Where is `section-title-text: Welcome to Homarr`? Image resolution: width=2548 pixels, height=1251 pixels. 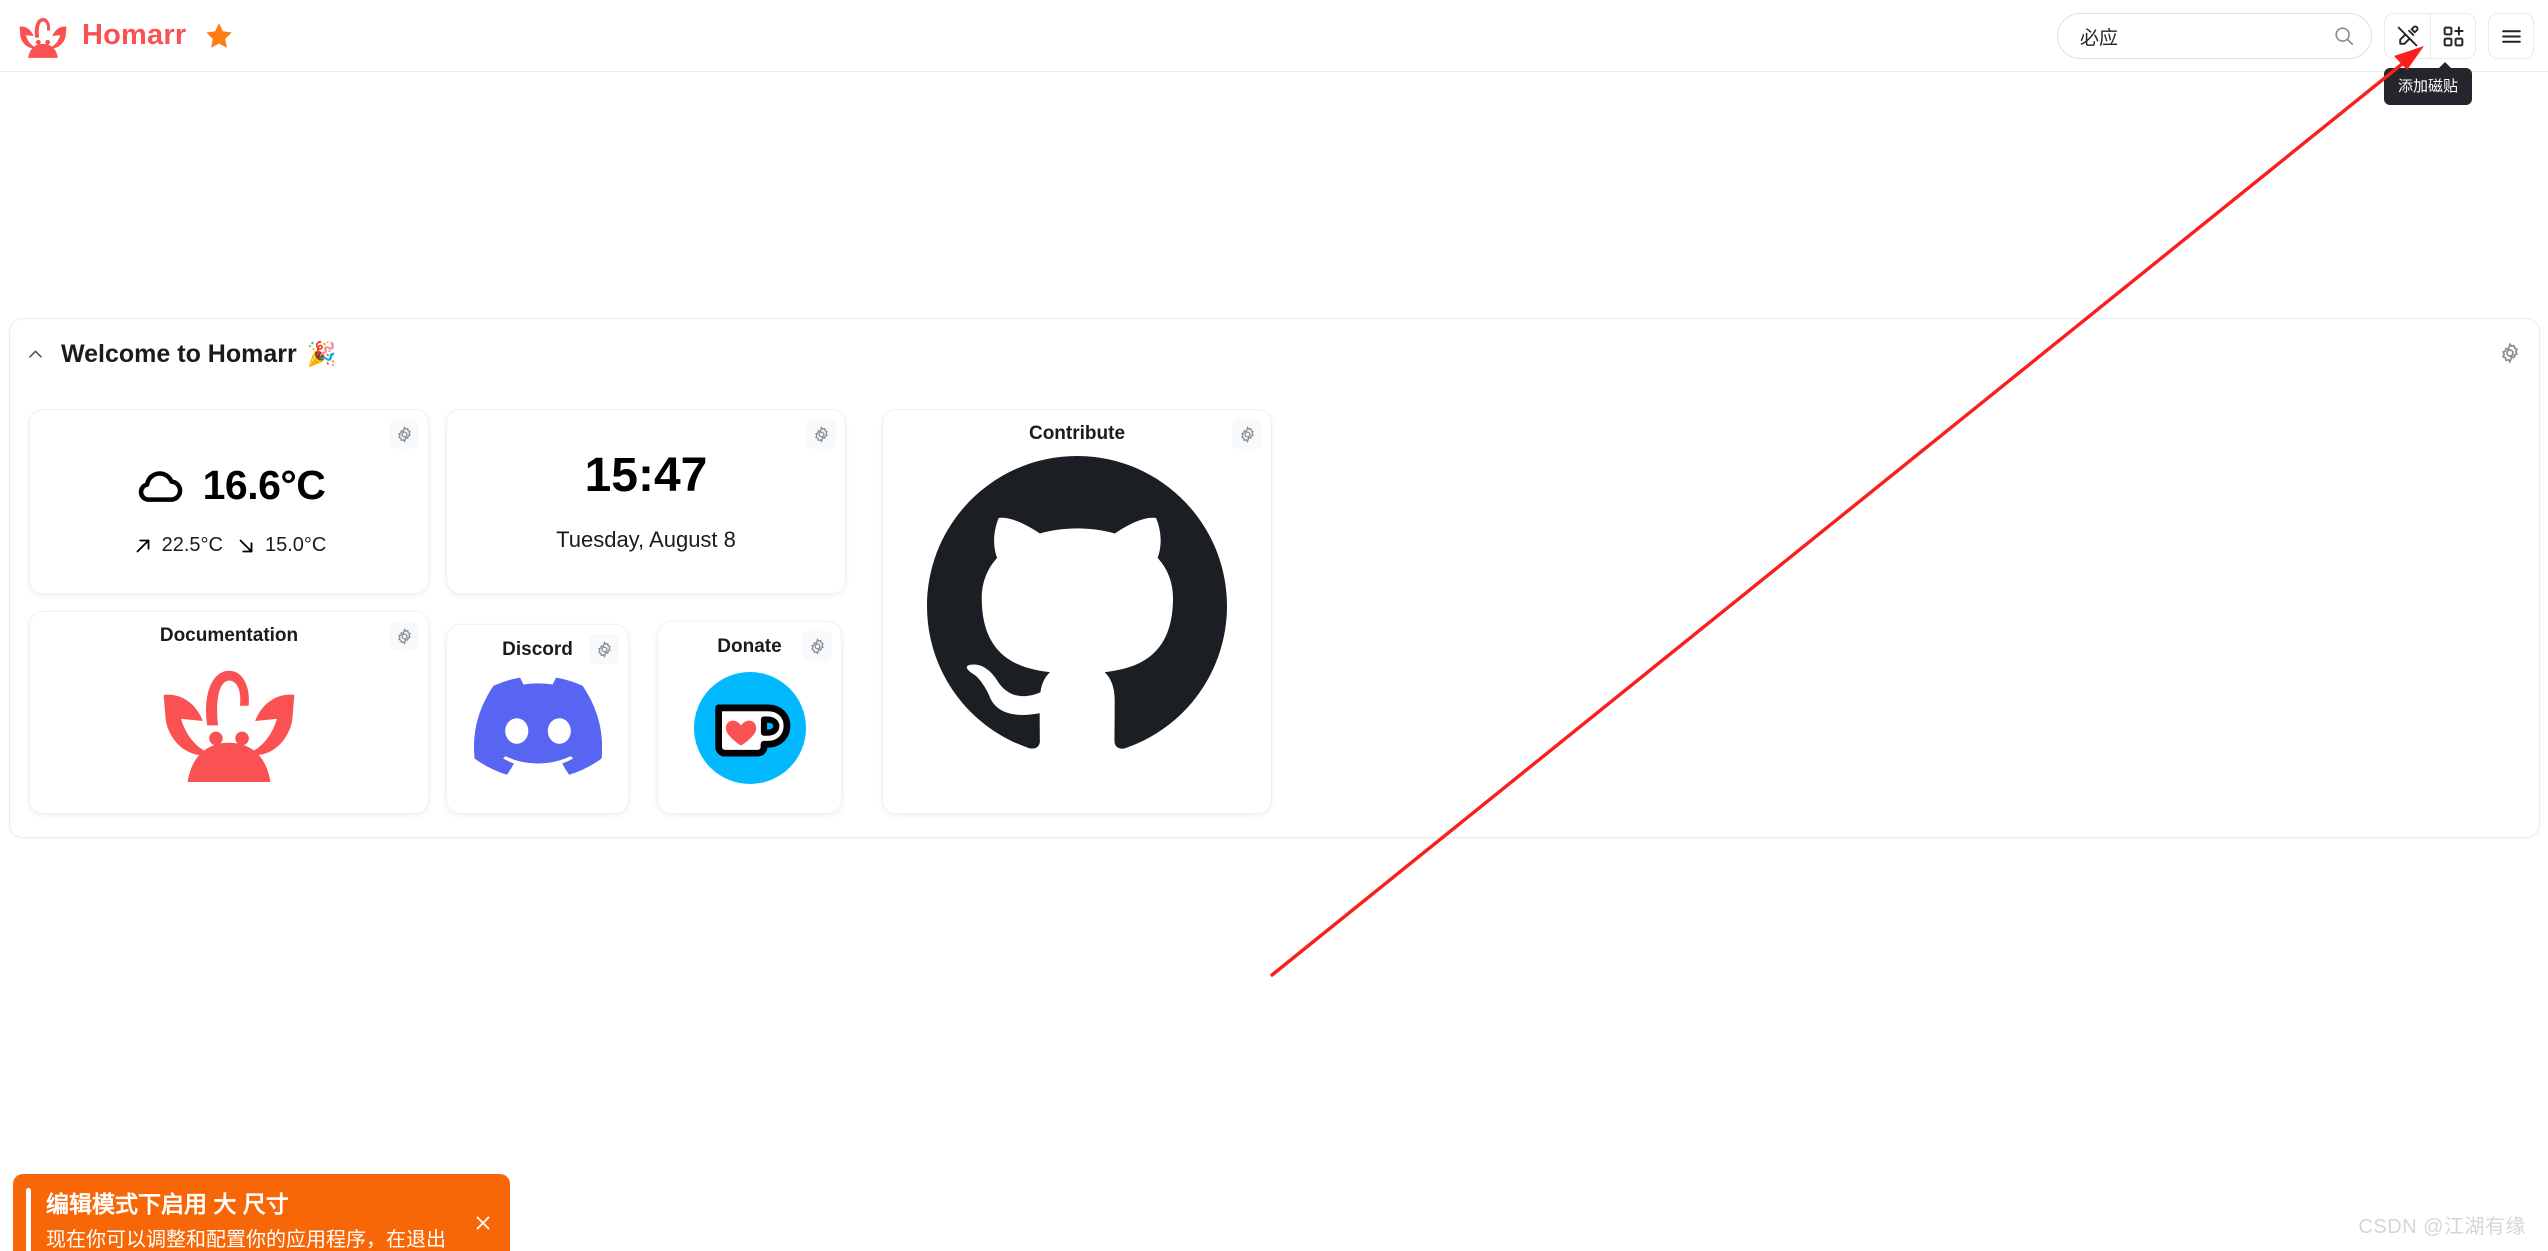 section-title-text: Welcome to Homarr is located at coordinates (179, 354).